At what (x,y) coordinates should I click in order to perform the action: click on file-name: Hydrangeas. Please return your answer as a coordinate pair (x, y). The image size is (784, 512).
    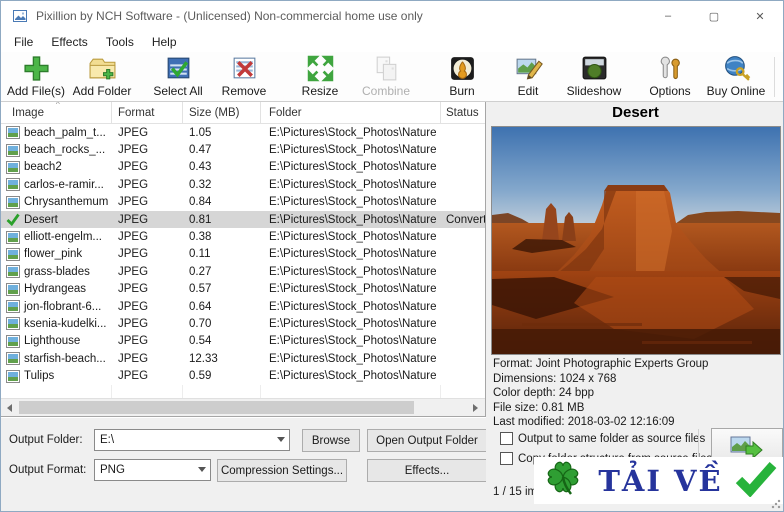
    Looking at the image, I should click on (55, 289).